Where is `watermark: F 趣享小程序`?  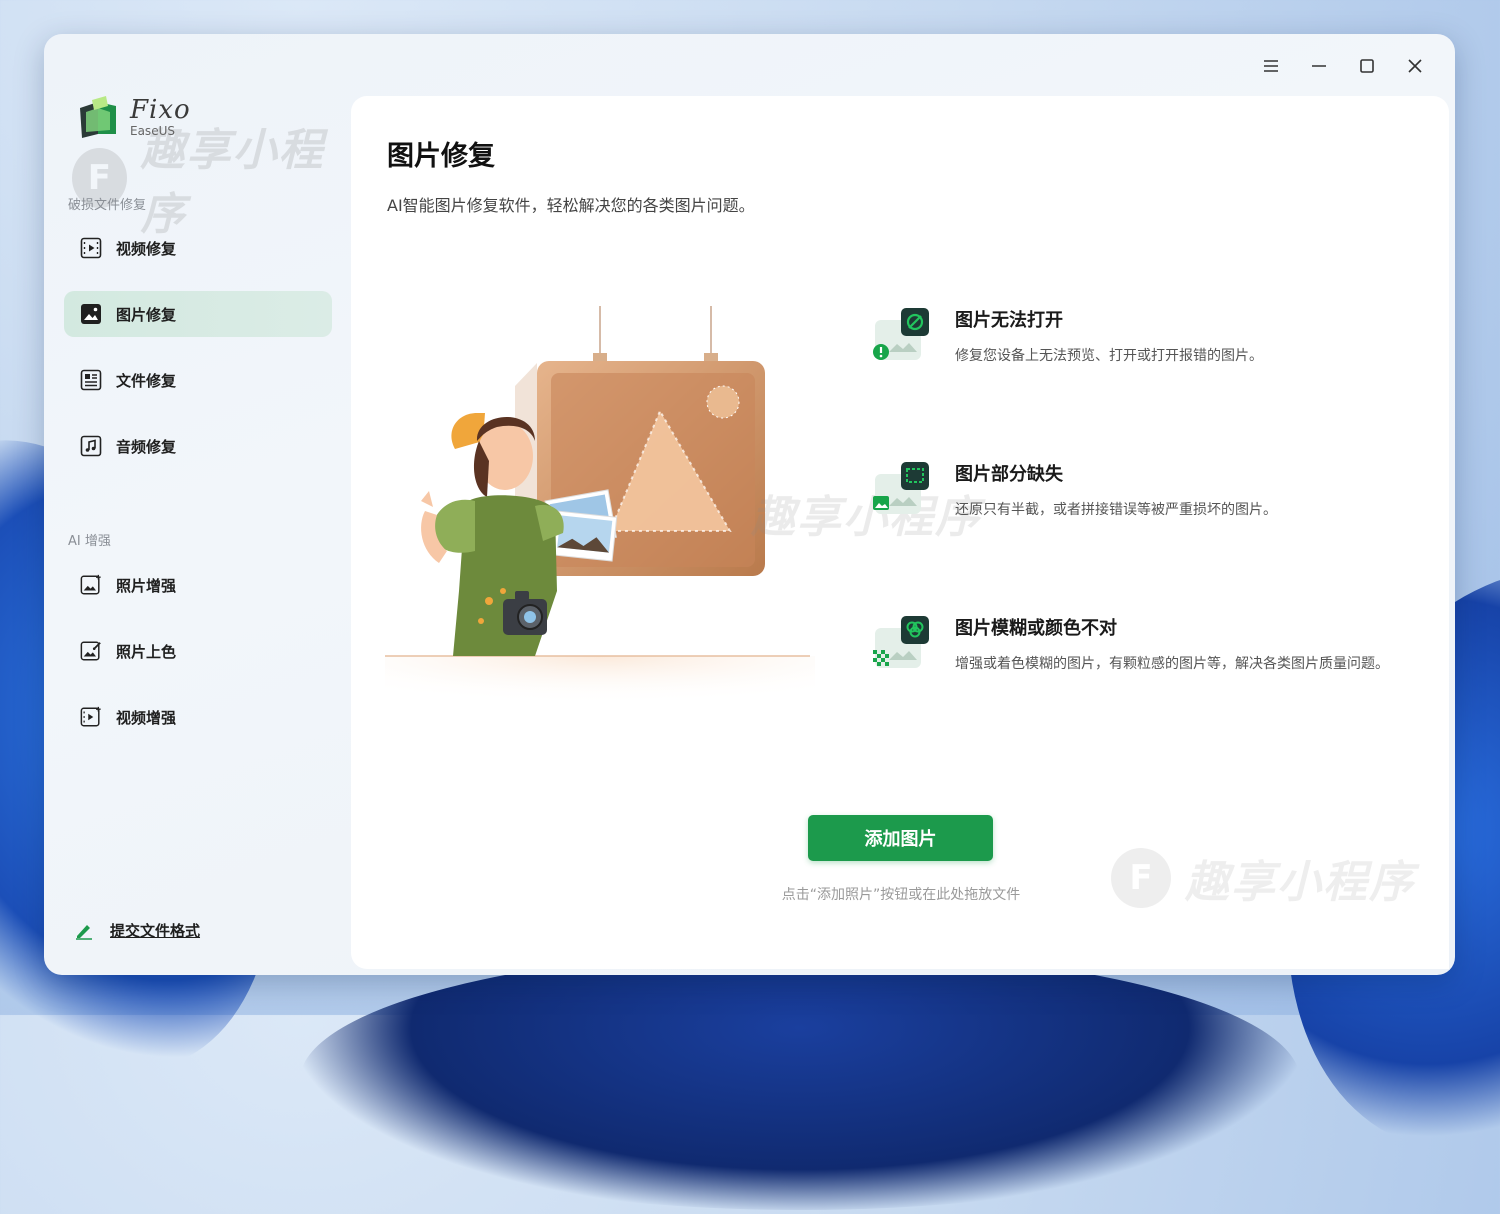
watermark: F 趣享小程序 is located at coordinates (1263, 878).